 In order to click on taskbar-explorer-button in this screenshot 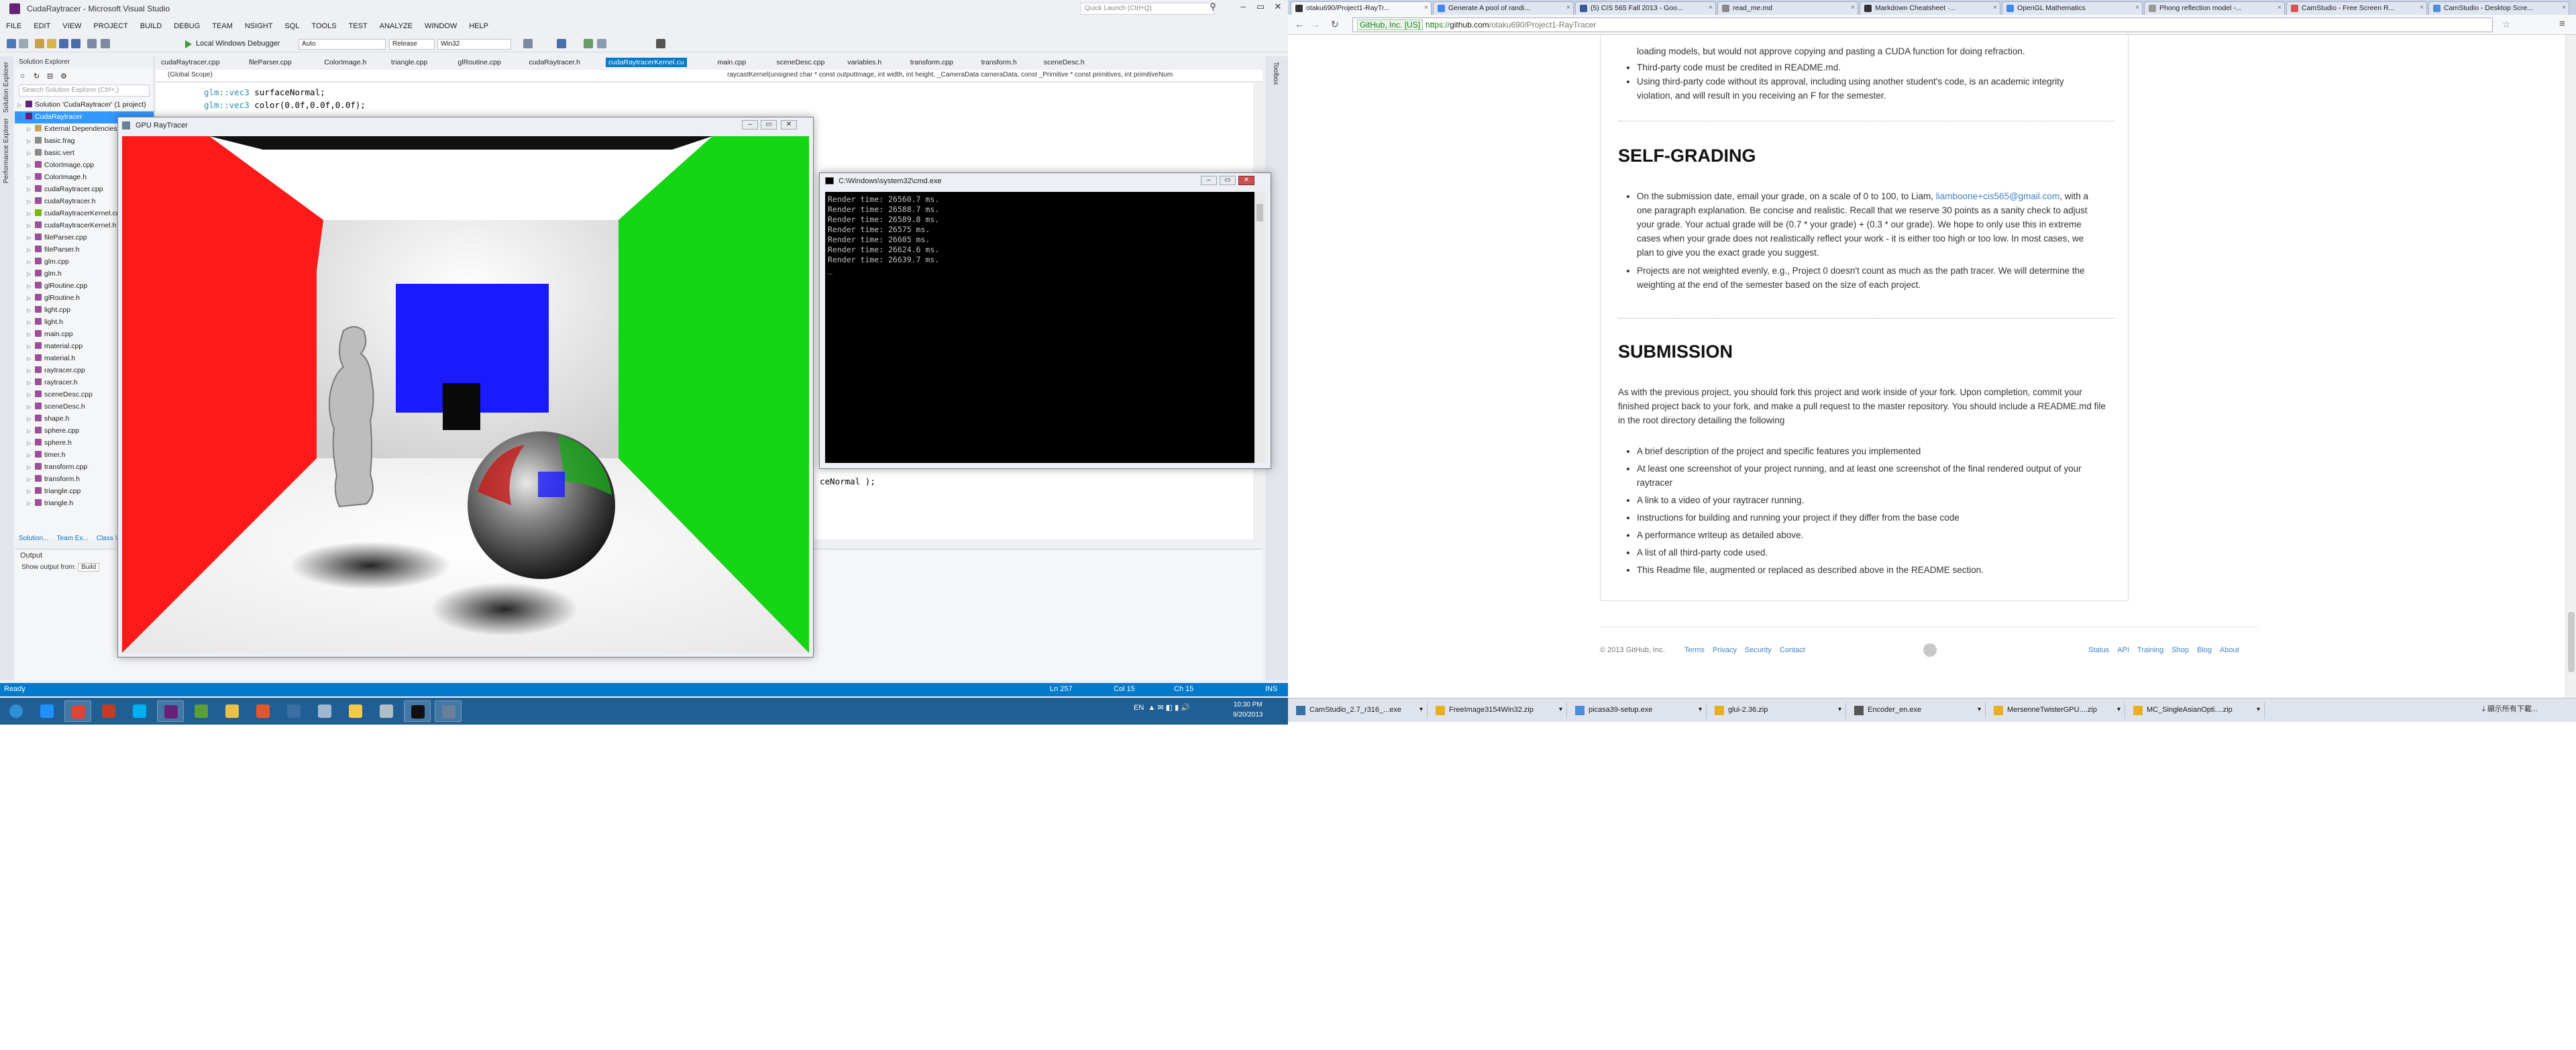, I will do `click(232, 711)`.